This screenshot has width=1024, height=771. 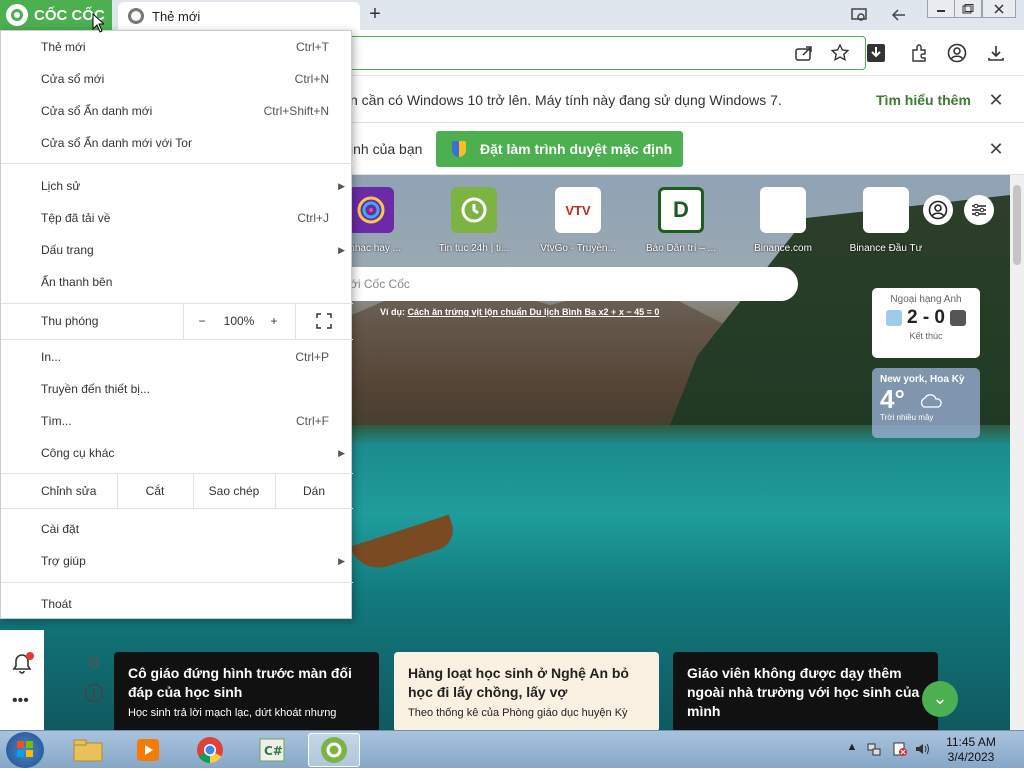 What do you see at coordinates (177, 186) in the screenshot?
I see `menu-history: Lịch sử ▶` at bounding box center [177, 186].